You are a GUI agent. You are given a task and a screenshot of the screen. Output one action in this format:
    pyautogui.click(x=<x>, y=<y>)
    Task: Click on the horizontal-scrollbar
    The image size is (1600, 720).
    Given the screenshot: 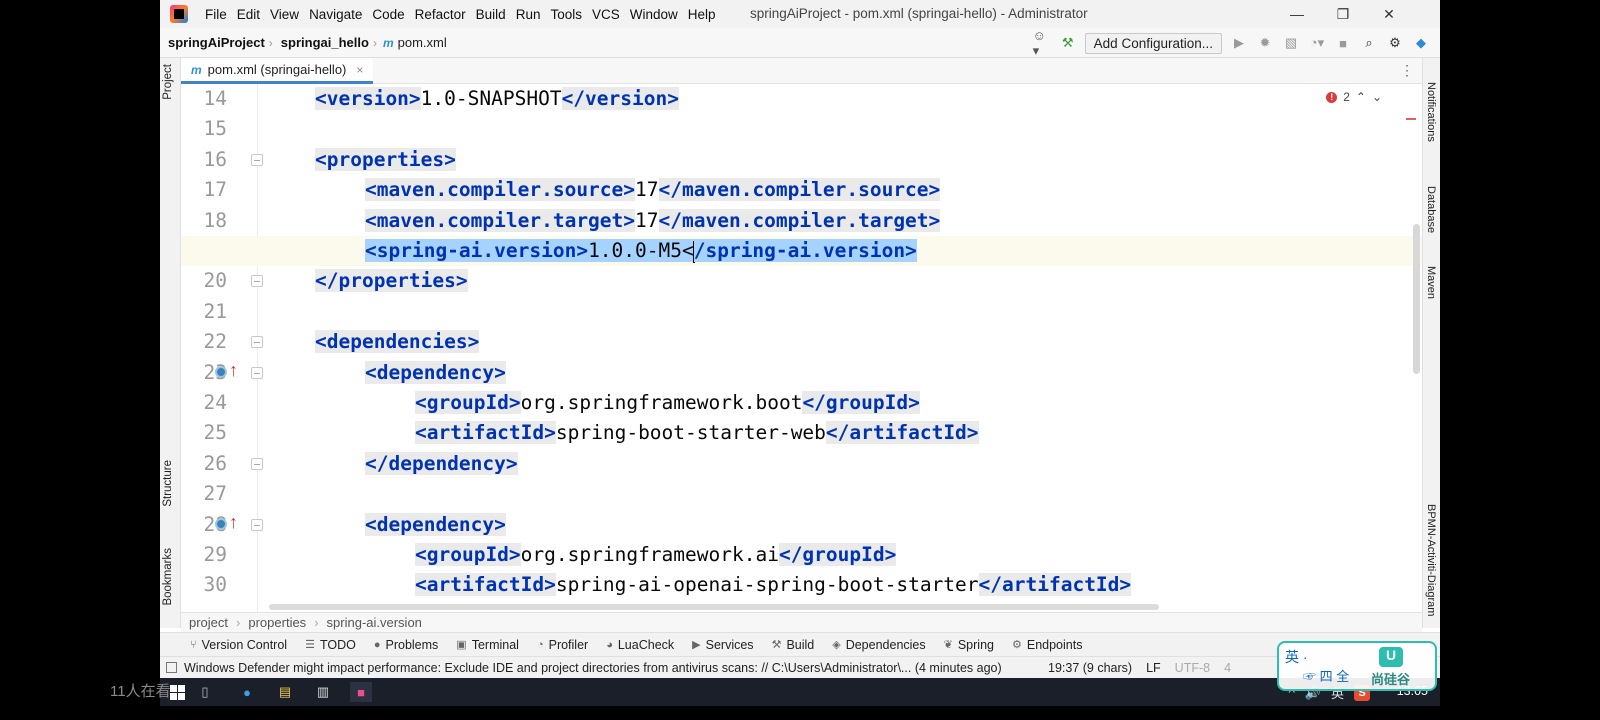 What is the action you would take?
    pyautogui.click(x=714, y=607)
    